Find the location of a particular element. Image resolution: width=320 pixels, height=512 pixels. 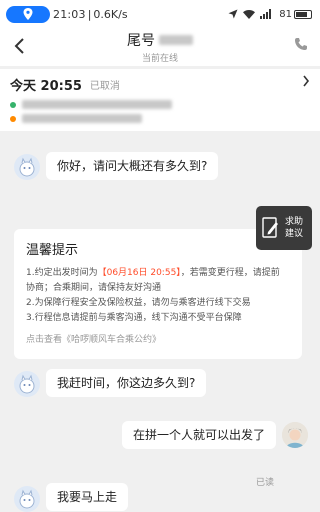

network-speed: 0.6K/s is located at coordinates (110, 14).